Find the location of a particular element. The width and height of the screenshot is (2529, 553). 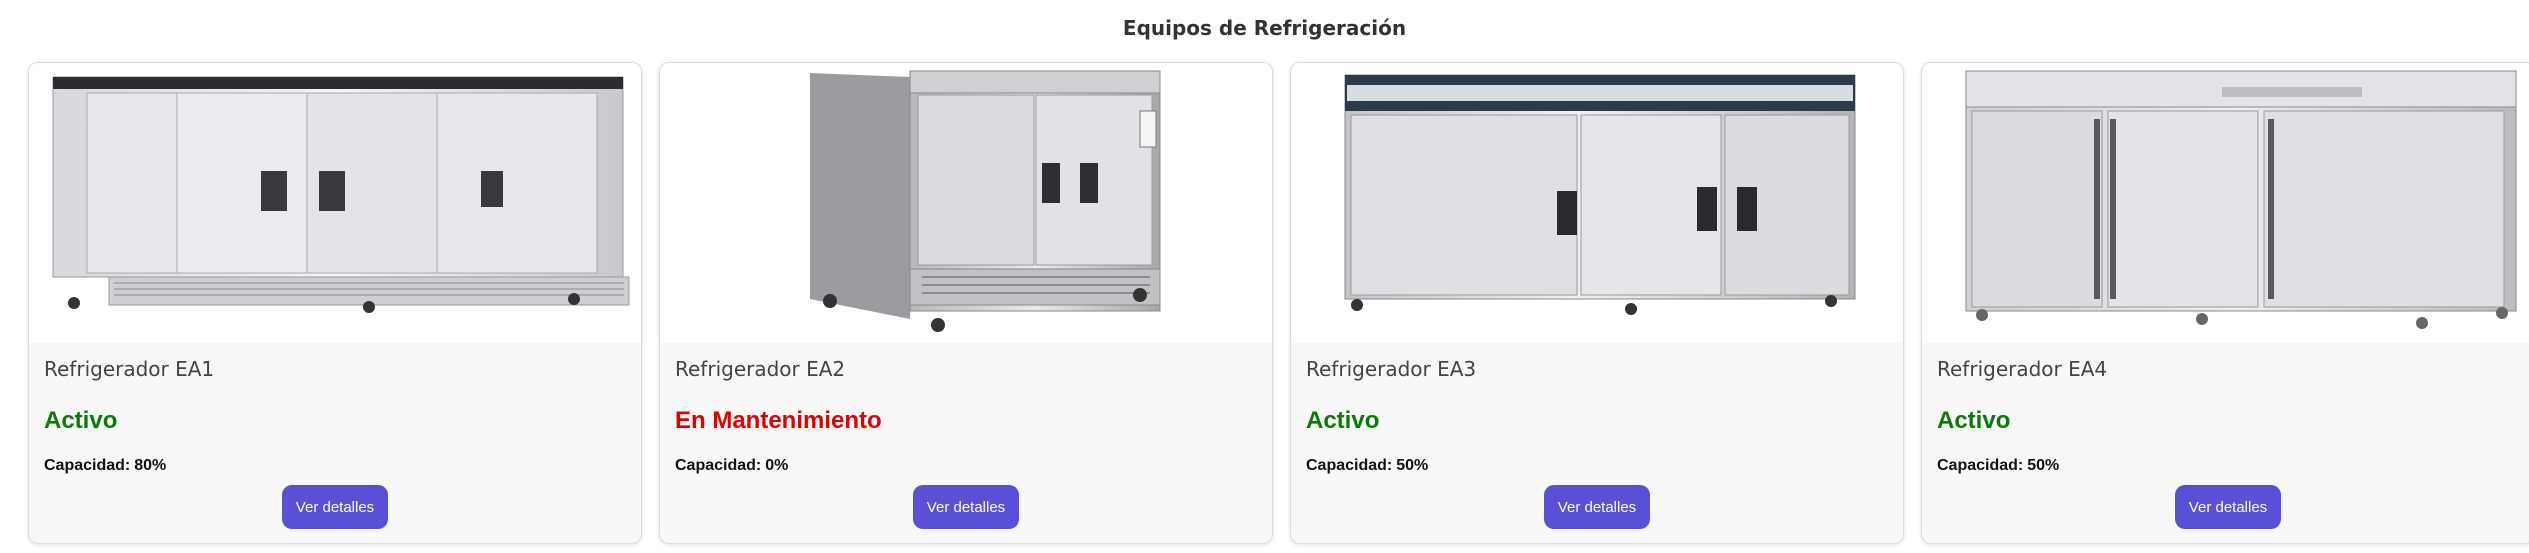

page-title: Equipos de Refrigeración is located at coordinates (1264, 28).